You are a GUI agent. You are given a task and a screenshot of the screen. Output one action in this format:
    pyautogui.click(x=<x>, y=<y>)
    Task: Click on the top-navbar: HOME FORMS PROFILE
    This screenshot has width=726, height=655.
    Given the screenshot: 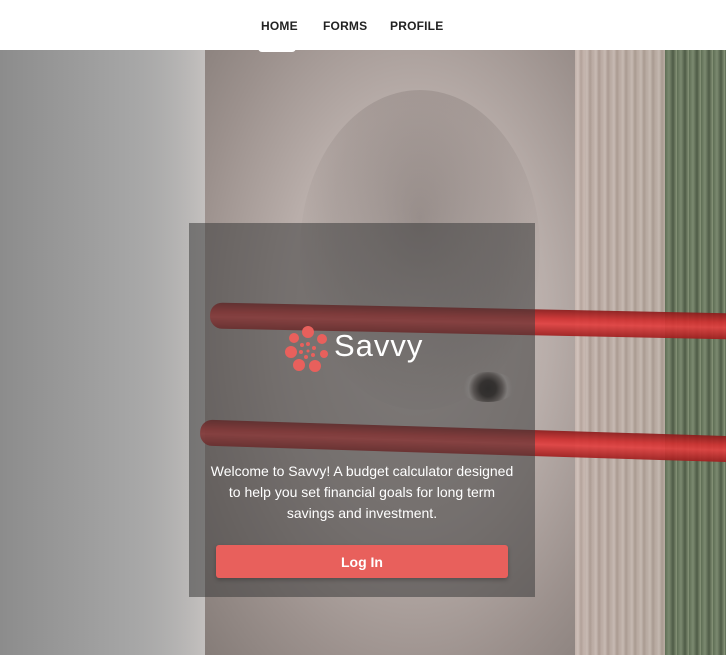 What is the action you would take?
    pyautogui.click(x=363, y=26)
    